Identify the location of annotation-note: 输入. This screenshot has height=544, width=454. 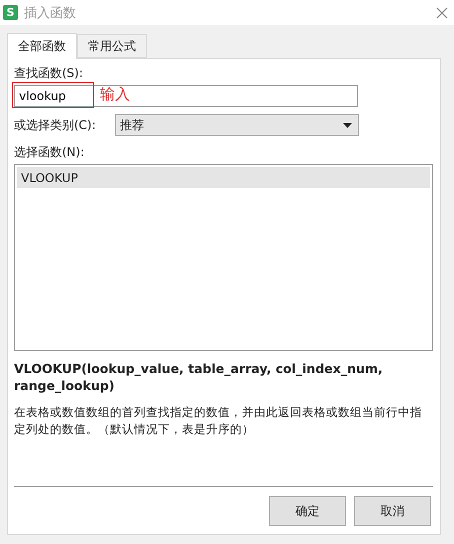
(115, 94).